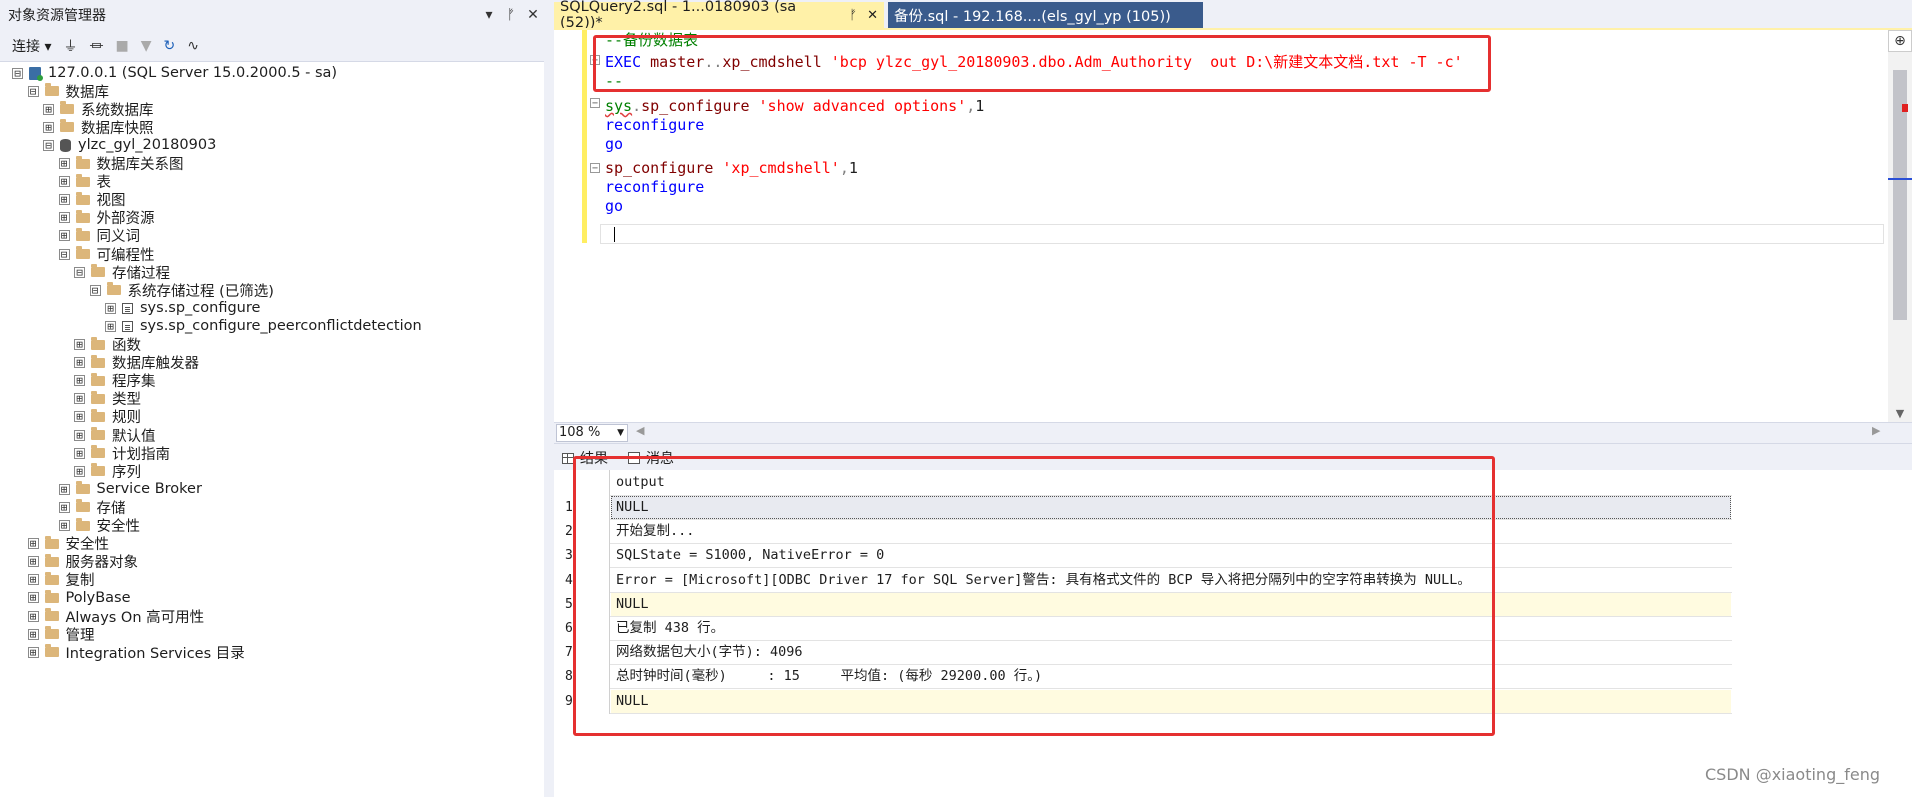 This screenshot has height=797, width=1912. I want to click on row-number: 8, so click(569, 676).